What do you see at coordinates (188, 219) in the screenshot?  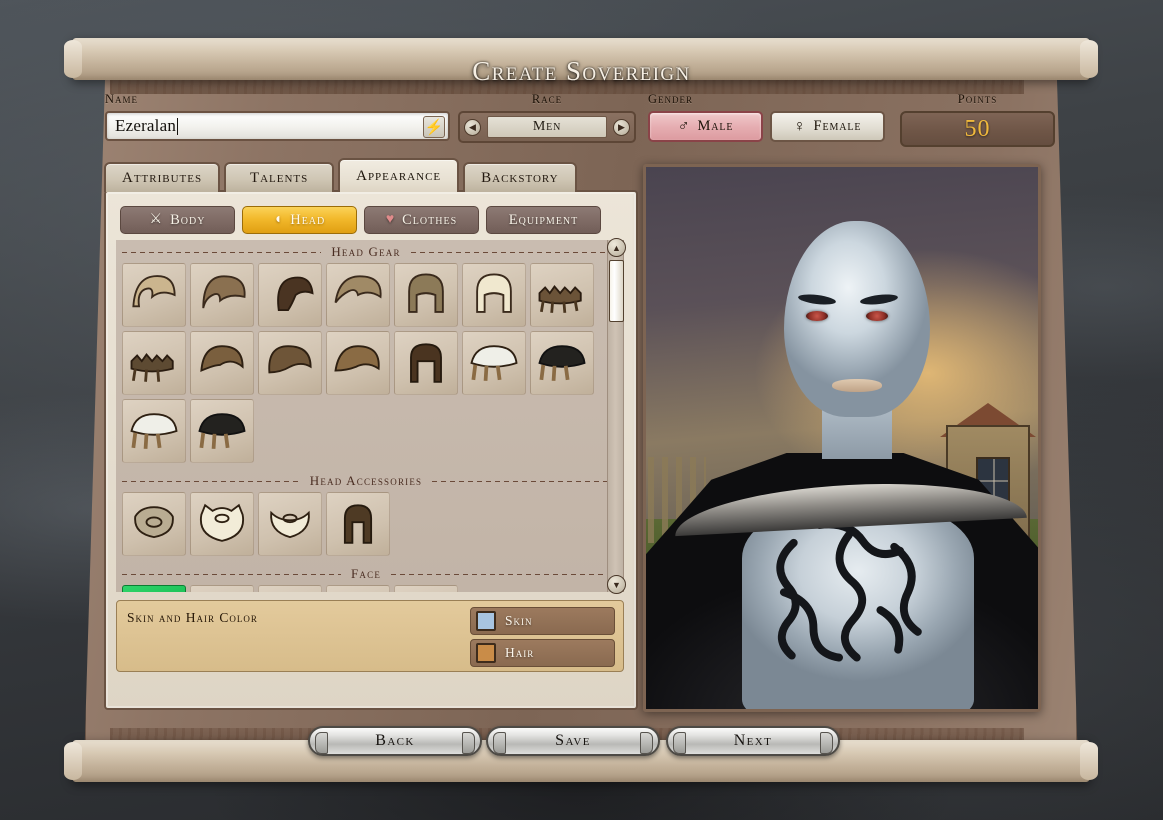 I see `subtab-body-label: Body` at bounding box center [188, 219].